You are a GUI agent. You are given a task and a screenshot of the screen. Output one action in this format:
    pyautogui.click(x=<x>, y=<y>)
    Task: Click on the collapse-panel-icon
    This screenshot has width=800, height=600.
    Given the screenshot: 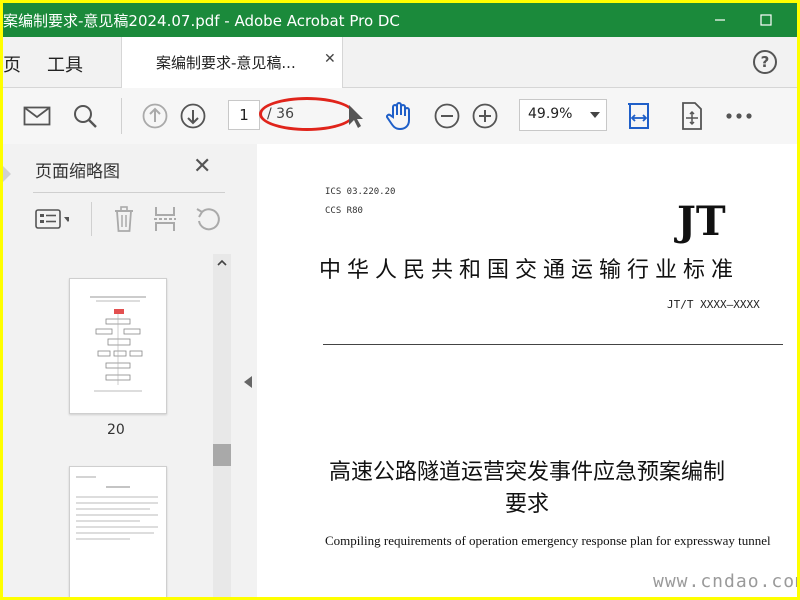 What is the action you would take?
    pyautogui.click(x=248, y=382)
    